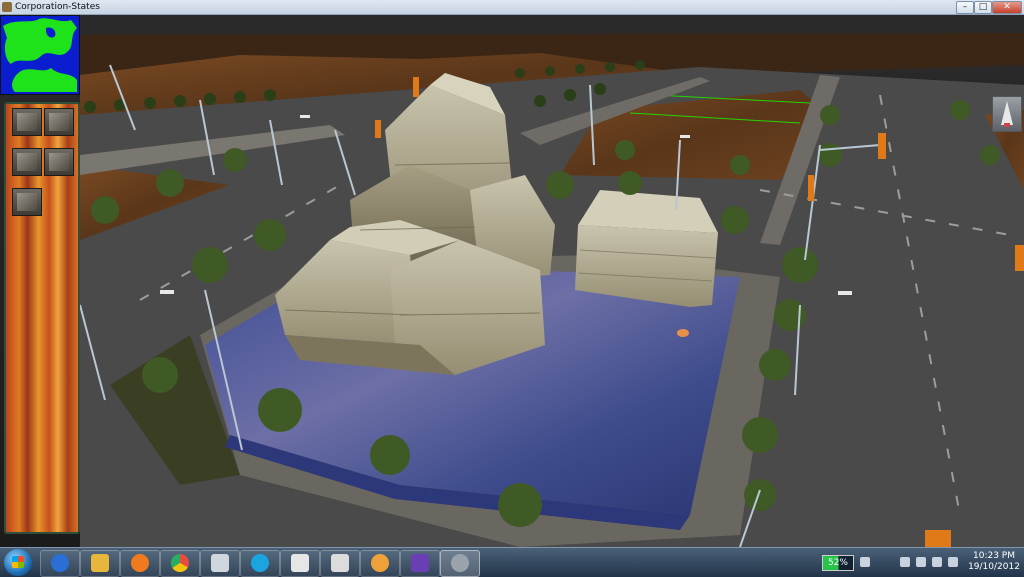 The height and width of the screenshot is (577, 1024). Describe the element at coordinates (646, 248) in the screenshot. I see `office-building` at that location.